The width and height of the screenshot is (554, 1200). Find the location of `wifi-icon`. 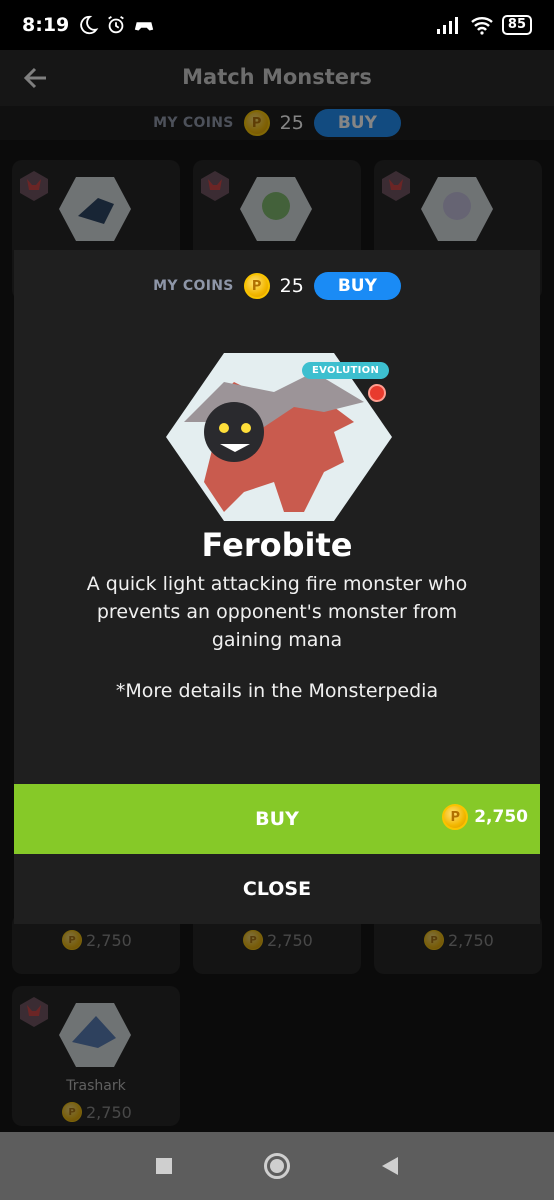

wifi-icon is located at coordinates (482, 26).